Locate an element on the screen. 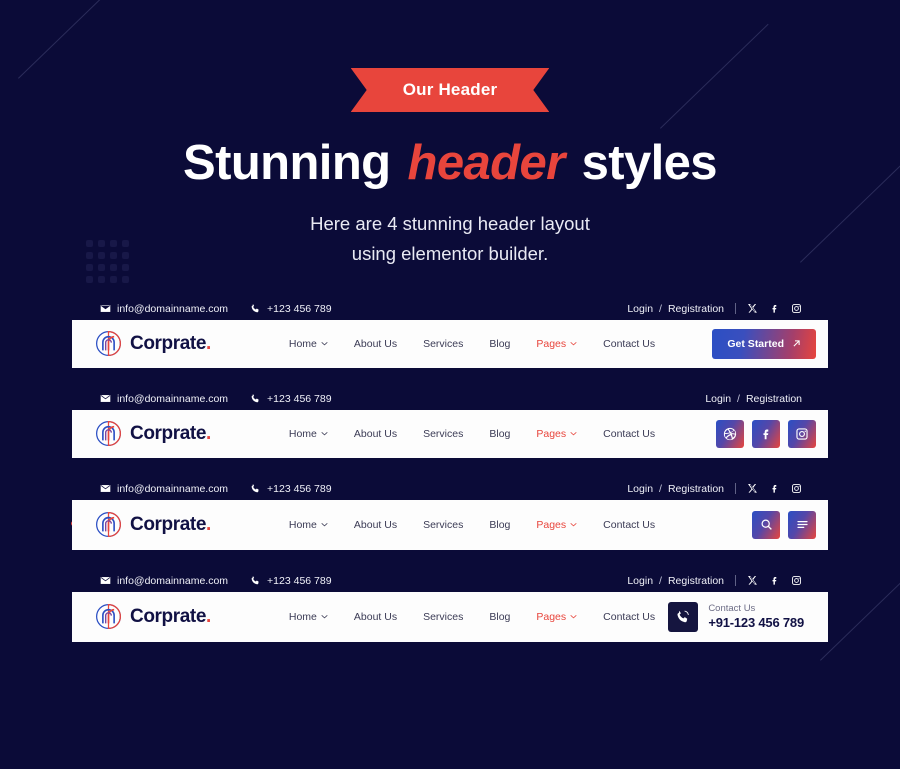 This screenshot has height=769, width=900. ribbon-badge: Our Header is located at coordinates (450, 90).